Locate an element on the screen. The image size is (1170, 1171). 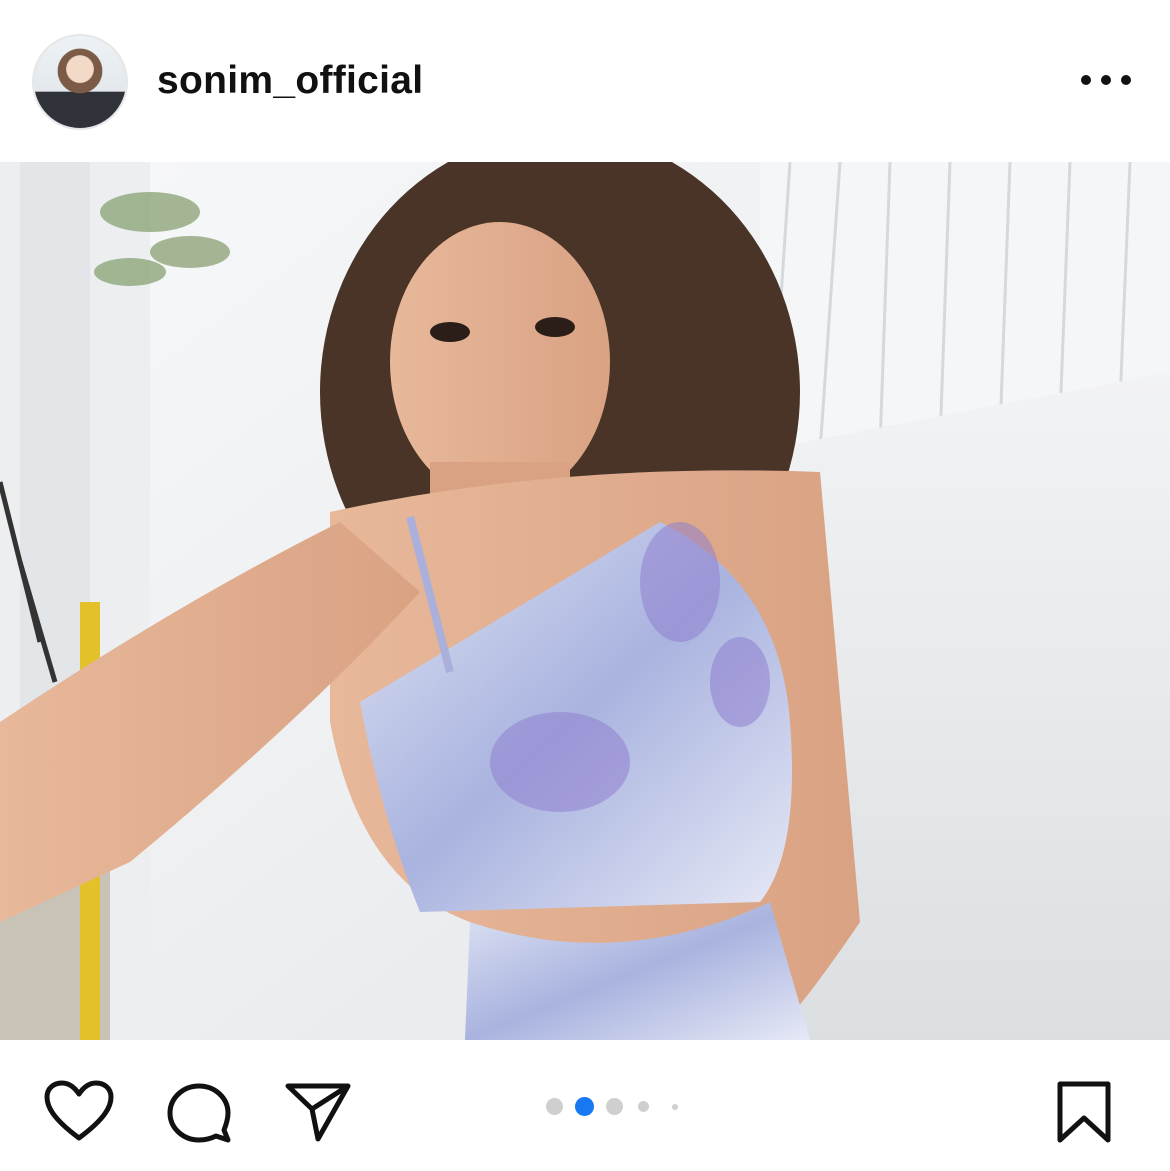
avatar is located at coordinates (80, 82).